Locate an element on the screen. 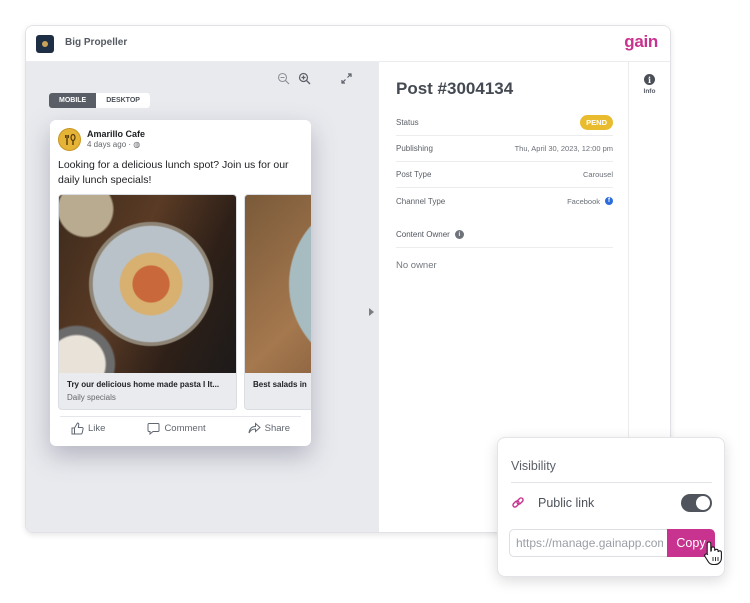 This screenshot has width=750, height=603. status-badge: PEND is located at coordinates (596, 122).